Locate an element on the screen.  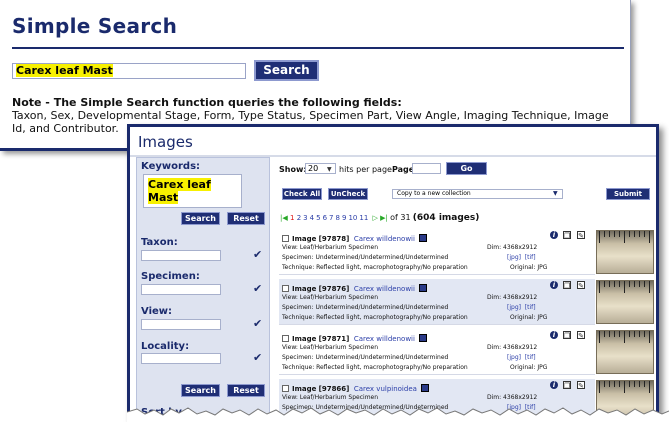
specimen-check-icon: ✔ is located at coordinates (257, 288).